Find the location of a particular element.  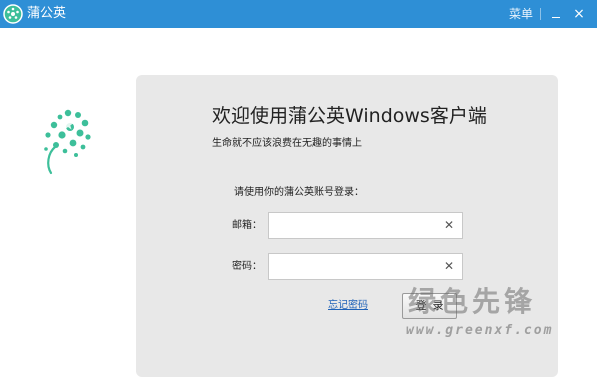

menu-button: 菜单 is located at coordinates (521, 14).